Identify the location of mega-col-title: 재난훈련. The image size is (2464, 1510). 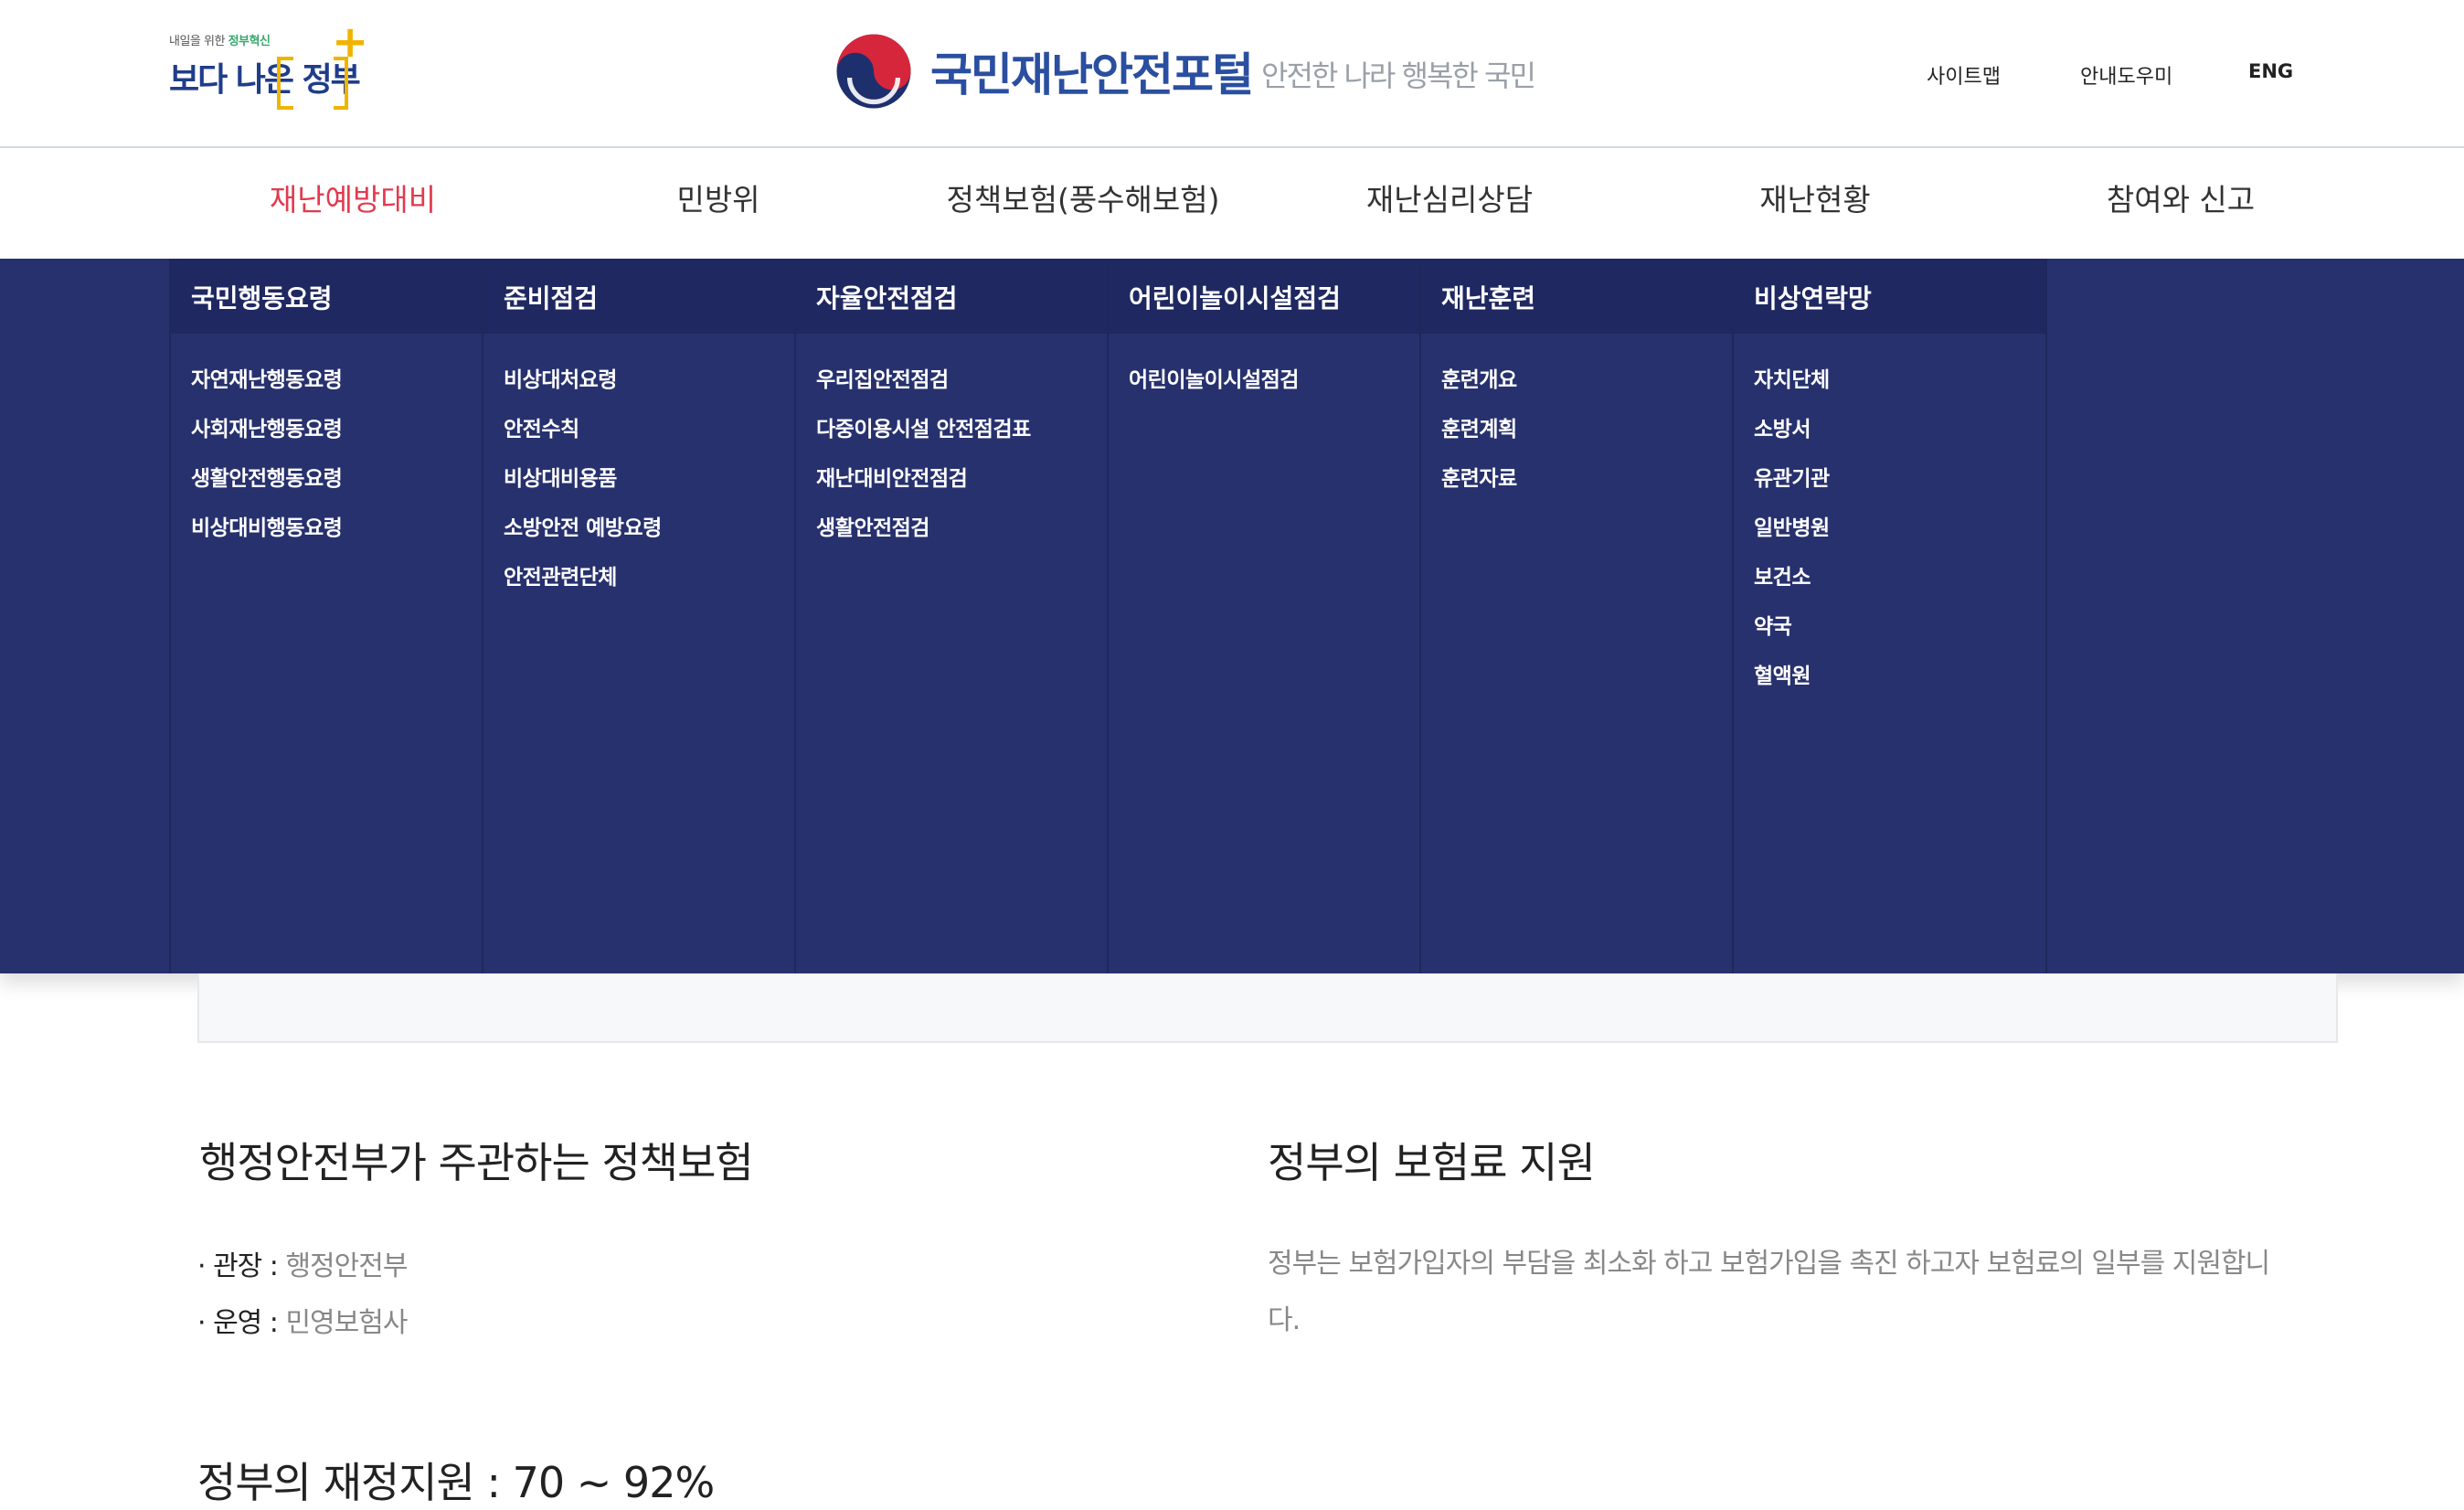
(1577, 297).